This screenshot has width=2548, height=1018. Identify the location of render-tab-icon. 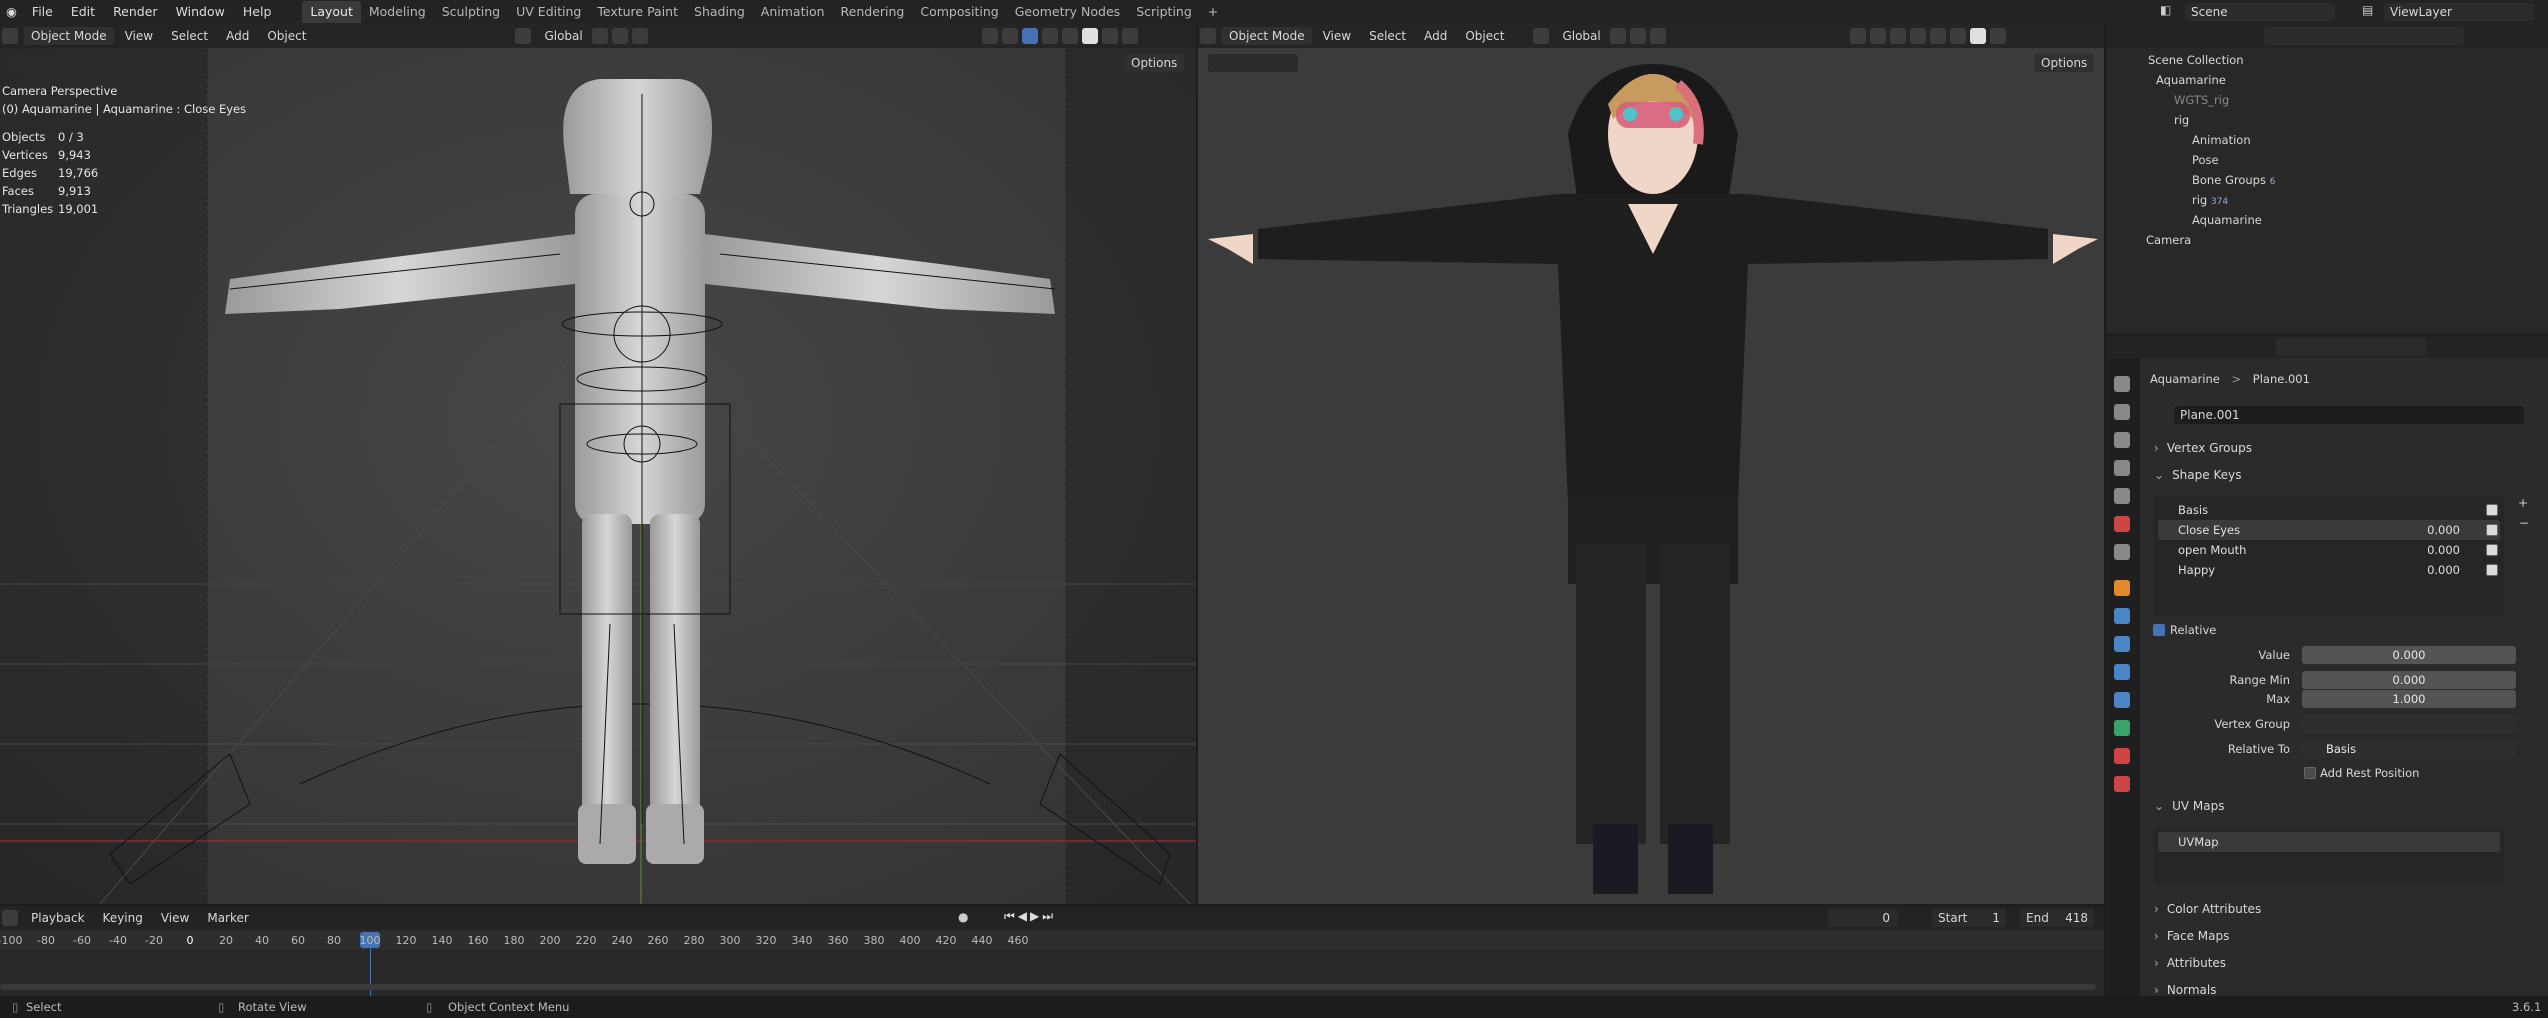
(2122, 412).